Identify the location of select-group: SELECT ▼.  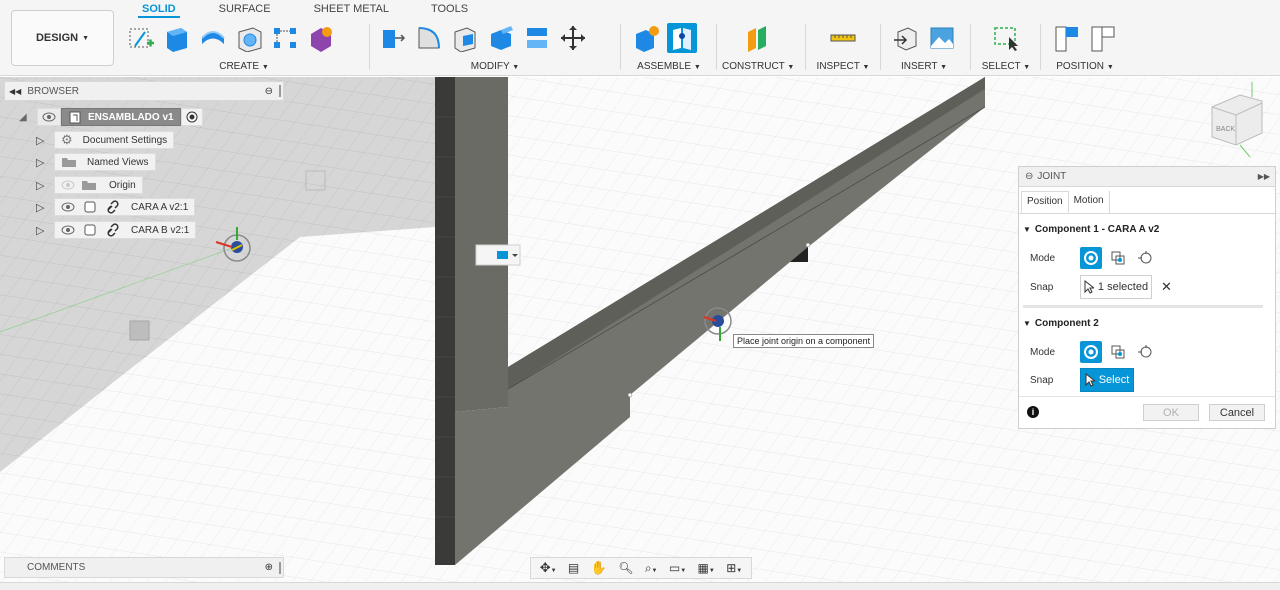
(1006, 47).